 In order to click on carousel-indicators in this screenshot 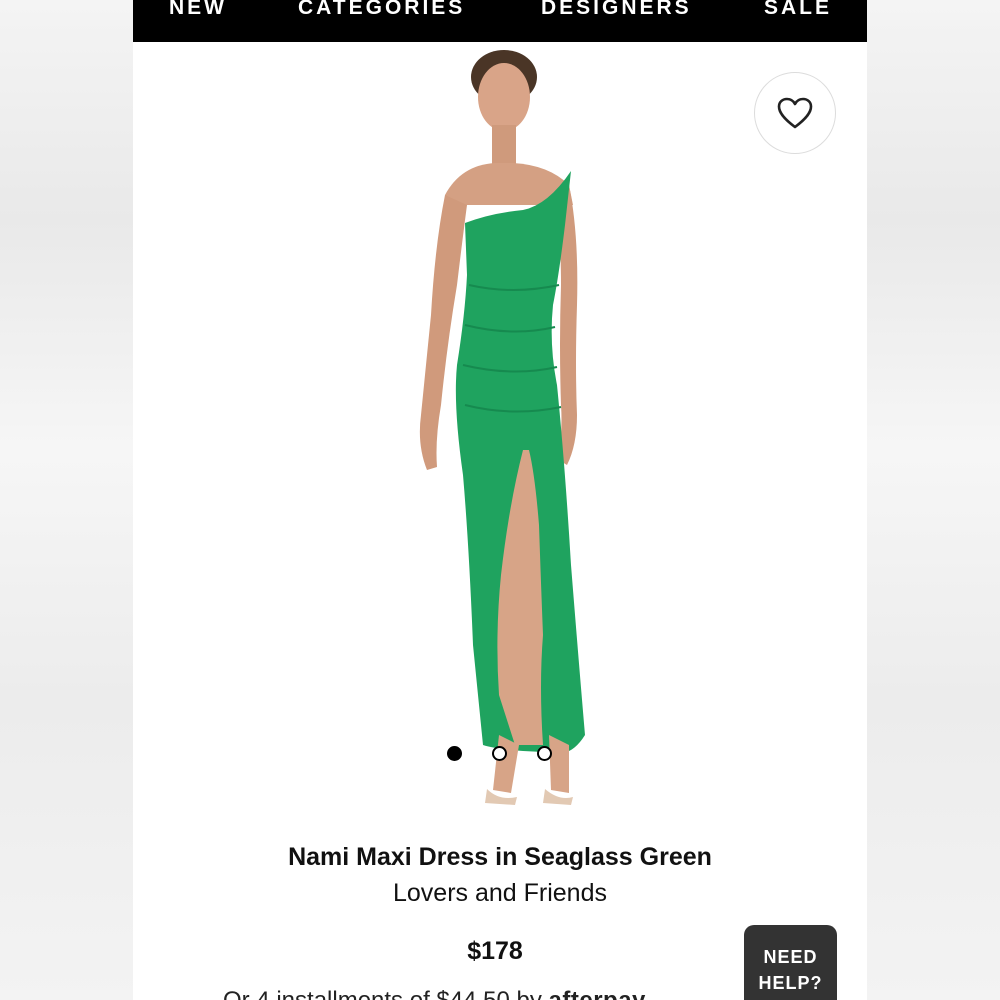, I will do `click(500, 754)`.